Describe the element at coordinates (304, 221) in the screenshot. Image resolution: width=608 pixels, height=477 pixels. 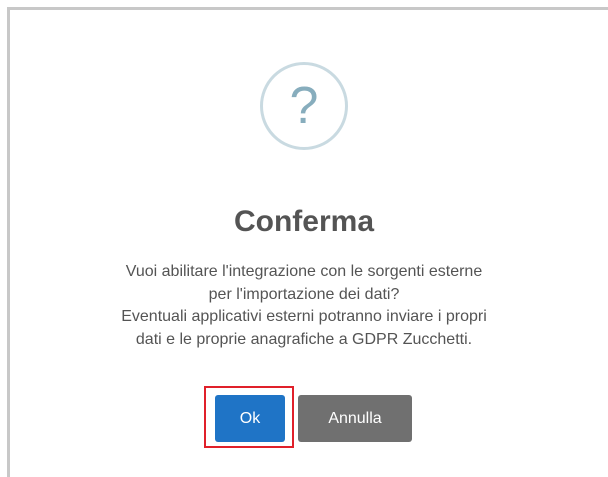
I see `dialog-title: Conferma` at that location.